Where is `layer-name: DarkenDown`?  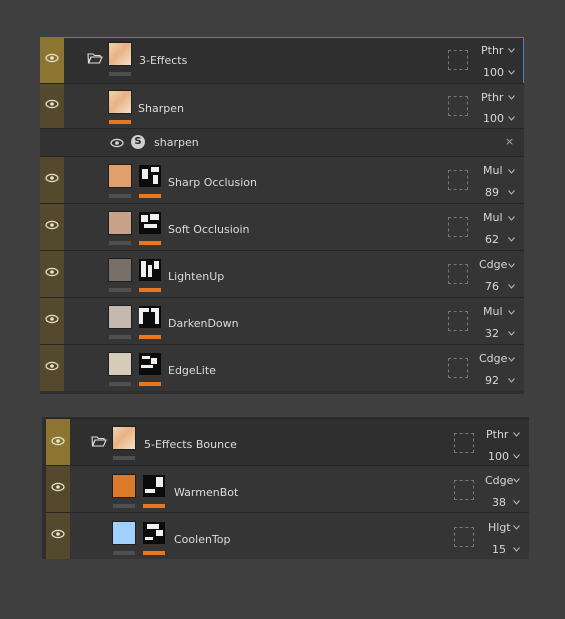
layer-name: DarkenDown is located at coordinates (203, 323).